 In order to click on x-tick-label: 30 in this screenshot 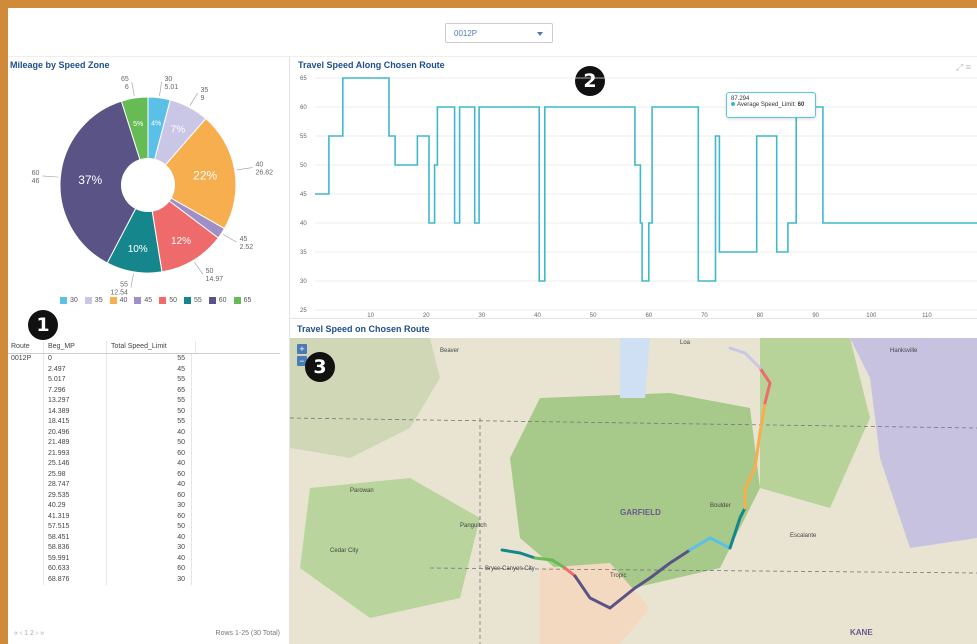, I will do `click(482, 315)`.